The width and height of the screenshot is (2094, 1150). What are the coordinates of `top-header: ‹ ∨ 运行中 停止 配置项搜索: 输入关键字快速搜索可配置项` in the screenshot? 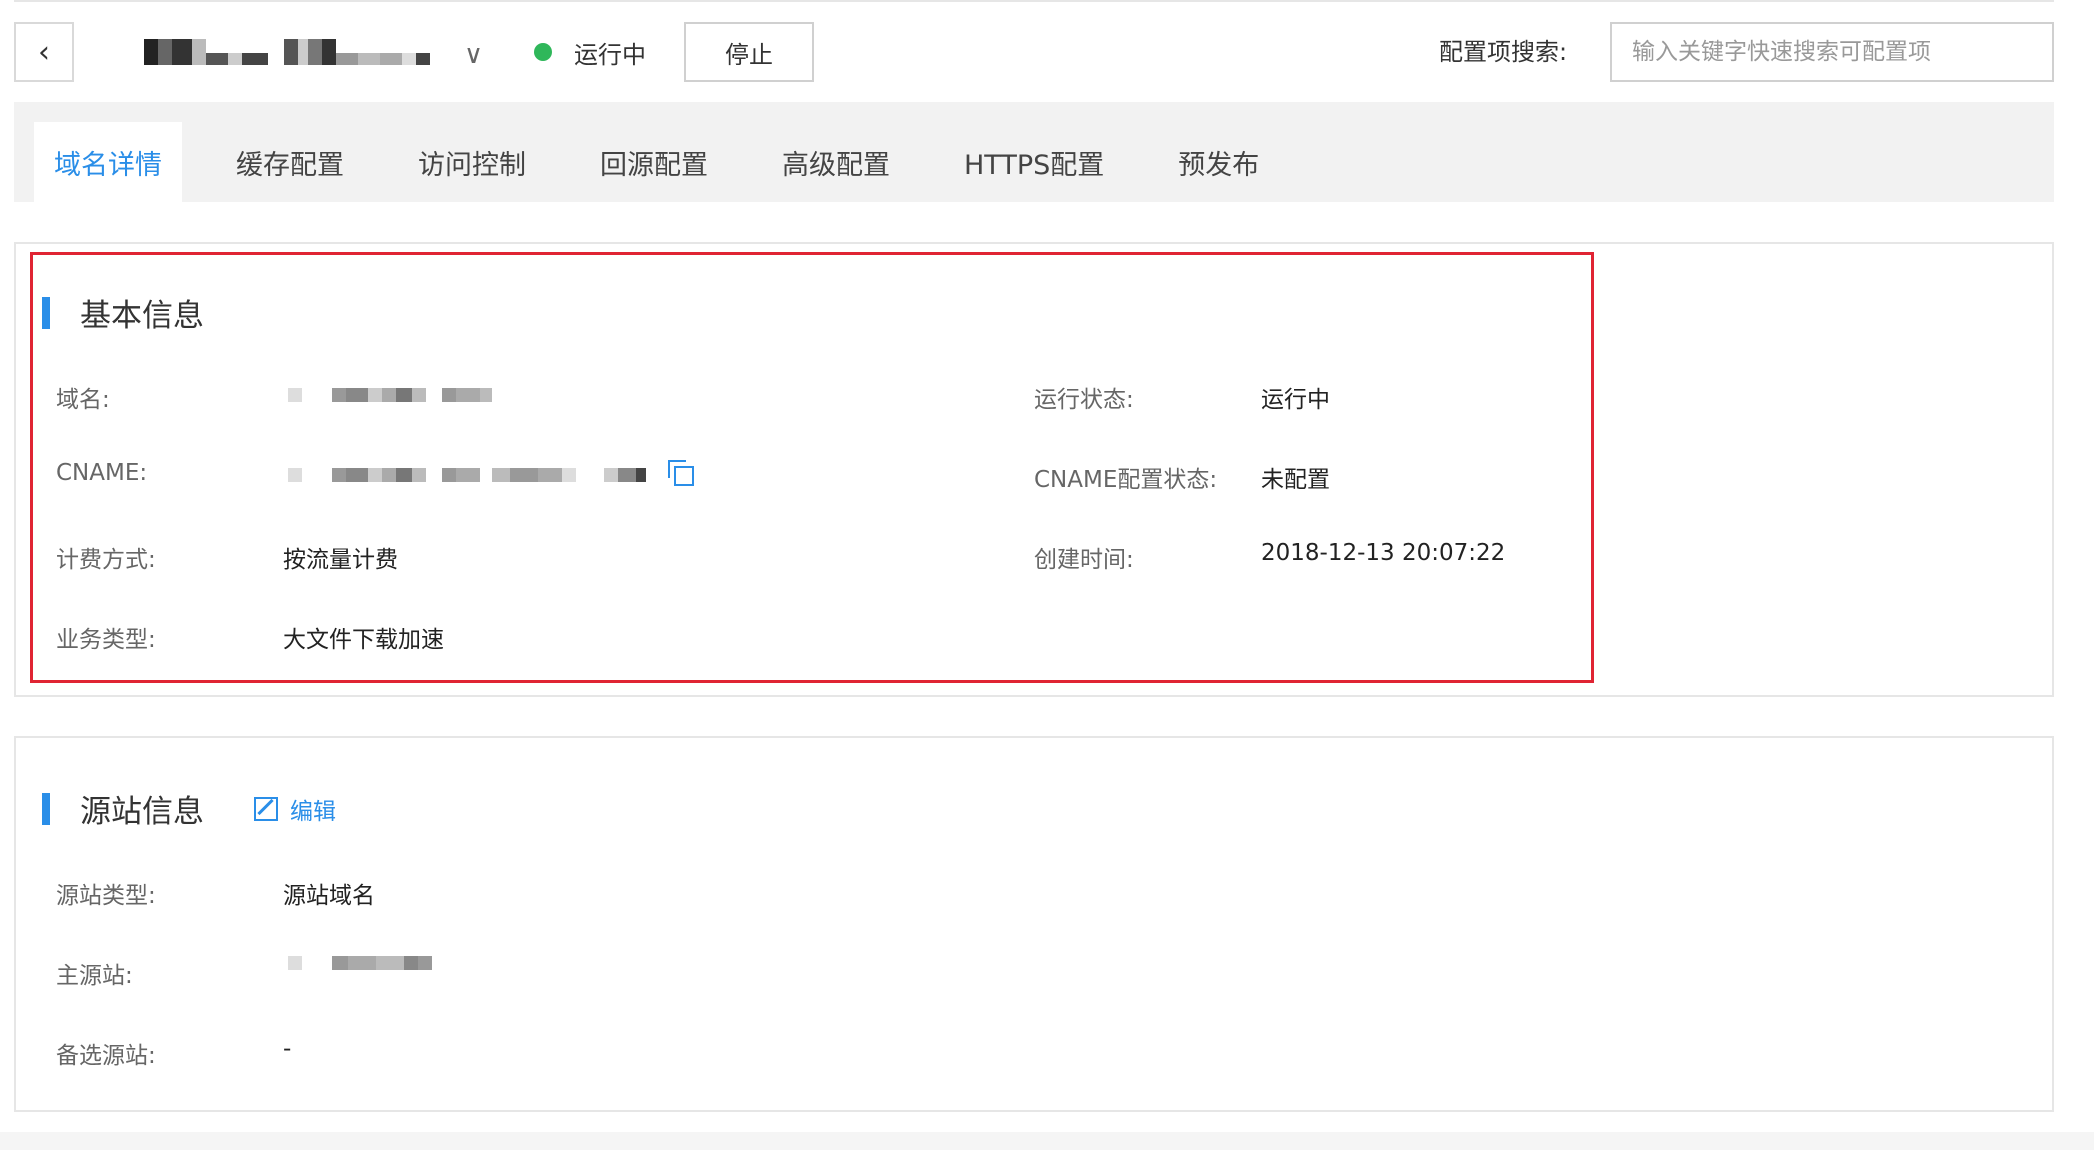 It's located at (1034, 50).